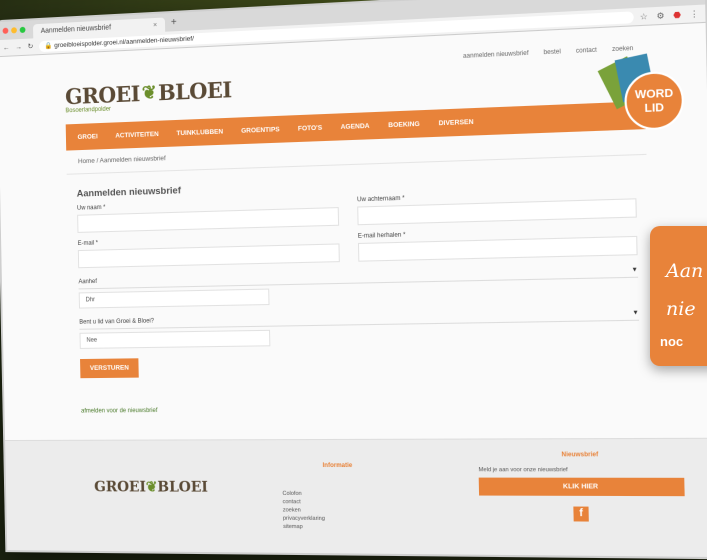 The height and width of the screenshot is (560, 707). I want to click on back-icon: ←, so click(6, 47).